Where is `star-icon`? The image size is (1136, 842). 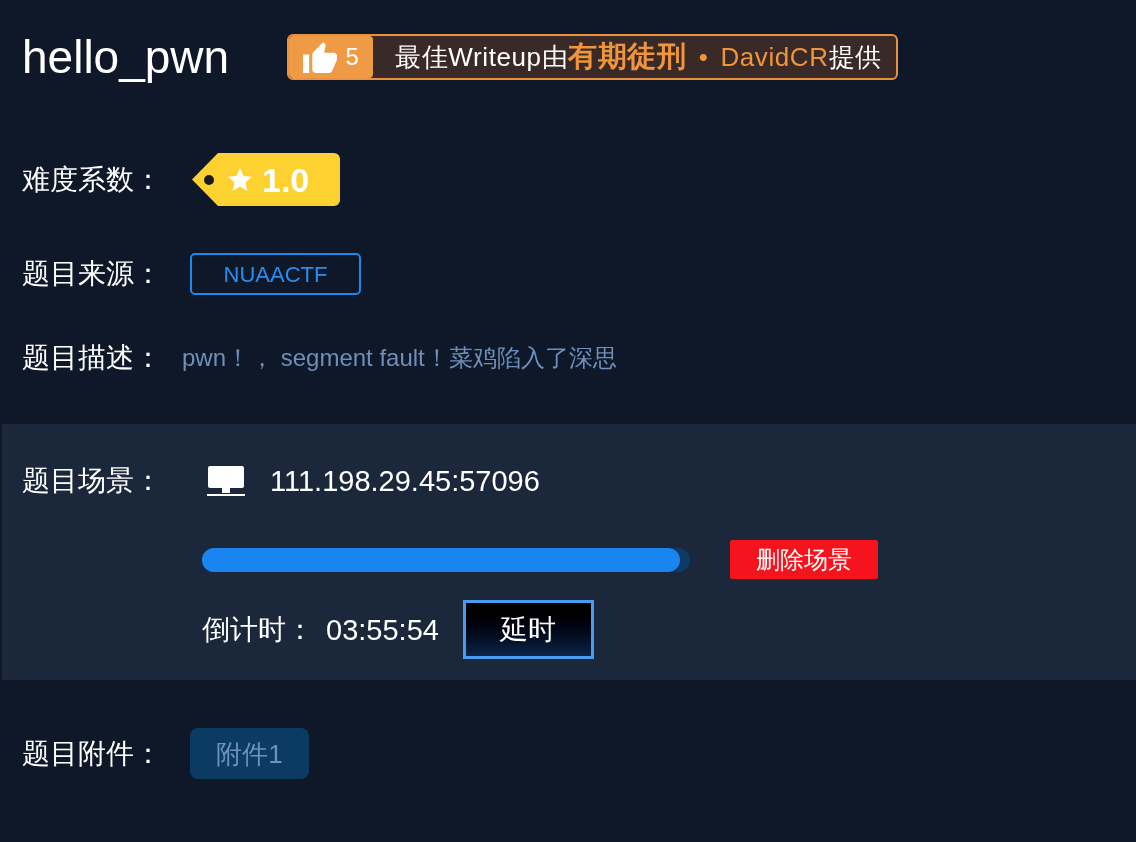 star-icon is located at coordinates (240, 179).